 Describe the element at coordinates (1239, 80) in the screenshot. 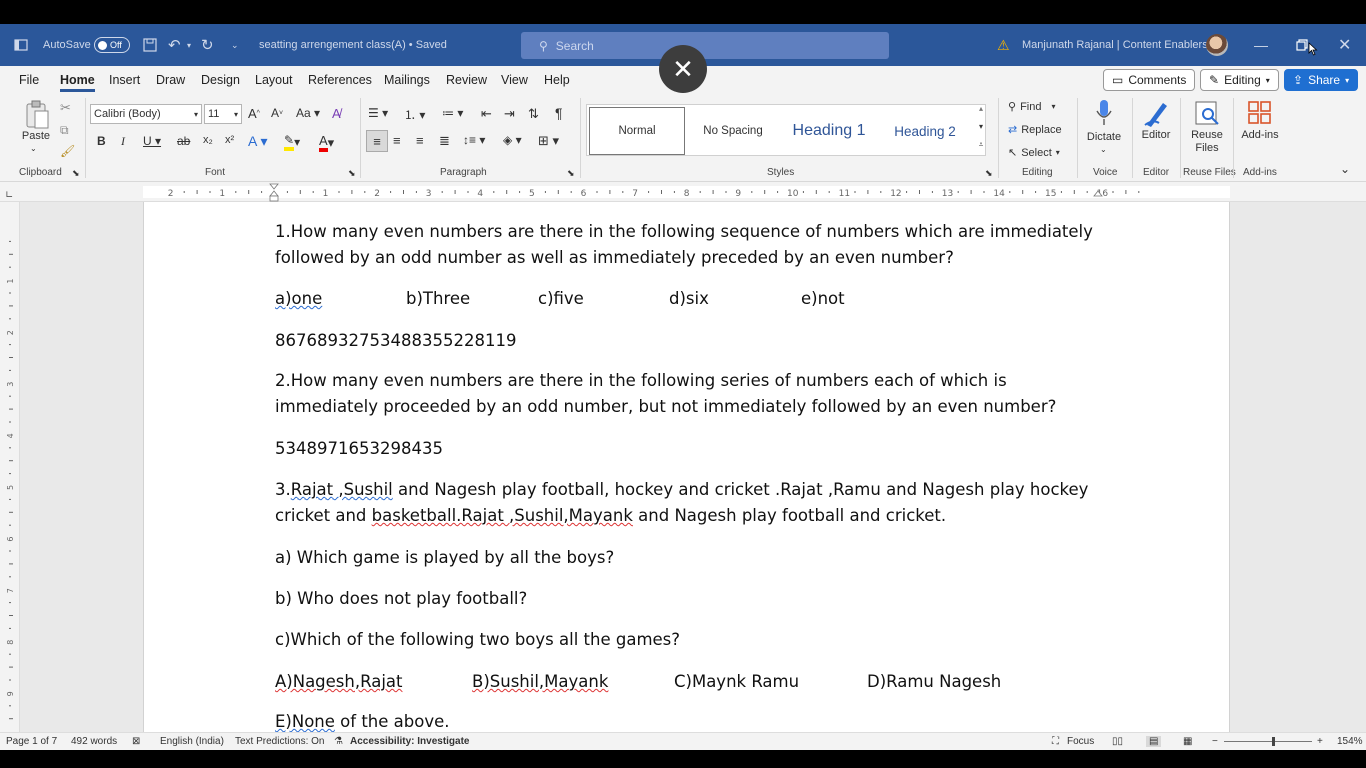

I see `editing-mode-button: ✎ Editing ▾` at that location.